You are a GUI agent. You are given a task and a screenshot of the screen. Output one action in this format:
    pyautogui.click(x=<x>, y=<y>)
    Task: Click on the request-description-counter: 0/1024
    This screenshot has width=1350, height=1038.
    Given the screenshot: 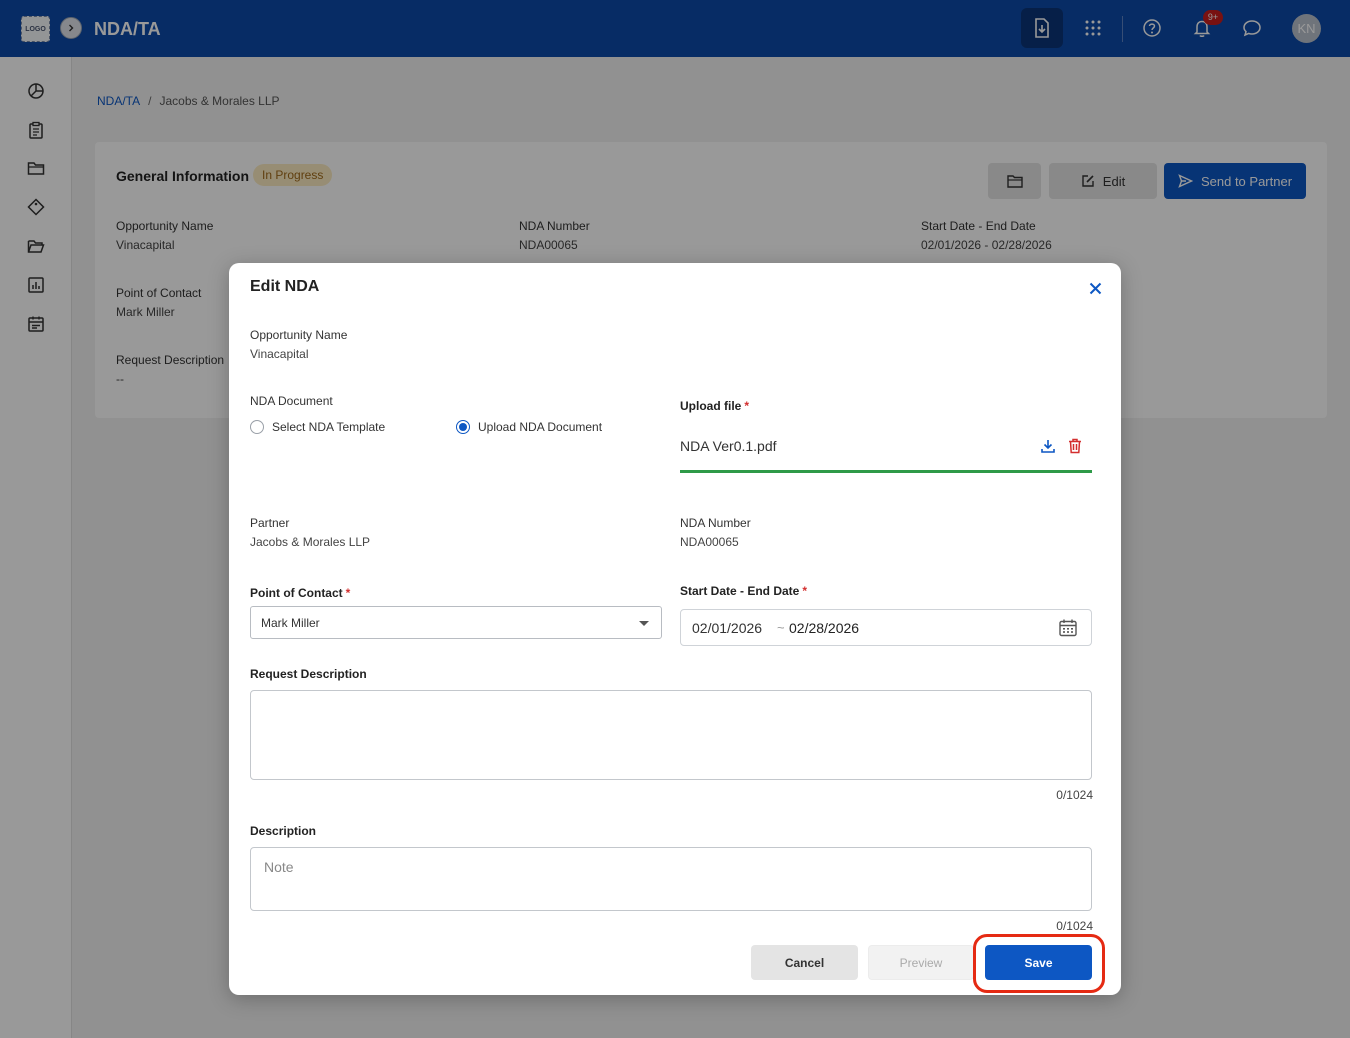 What is the action you would take?
    pyautogui.click(x=1074, y=795)
    